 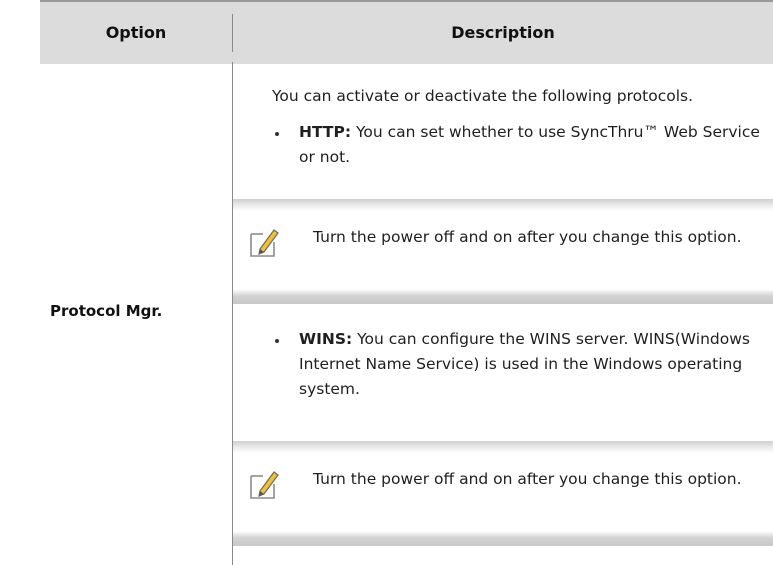 What do you see at coordinates (326, 339) in the screenshot?
I see `item-label: WINS:` at bounding box center [326, 339].